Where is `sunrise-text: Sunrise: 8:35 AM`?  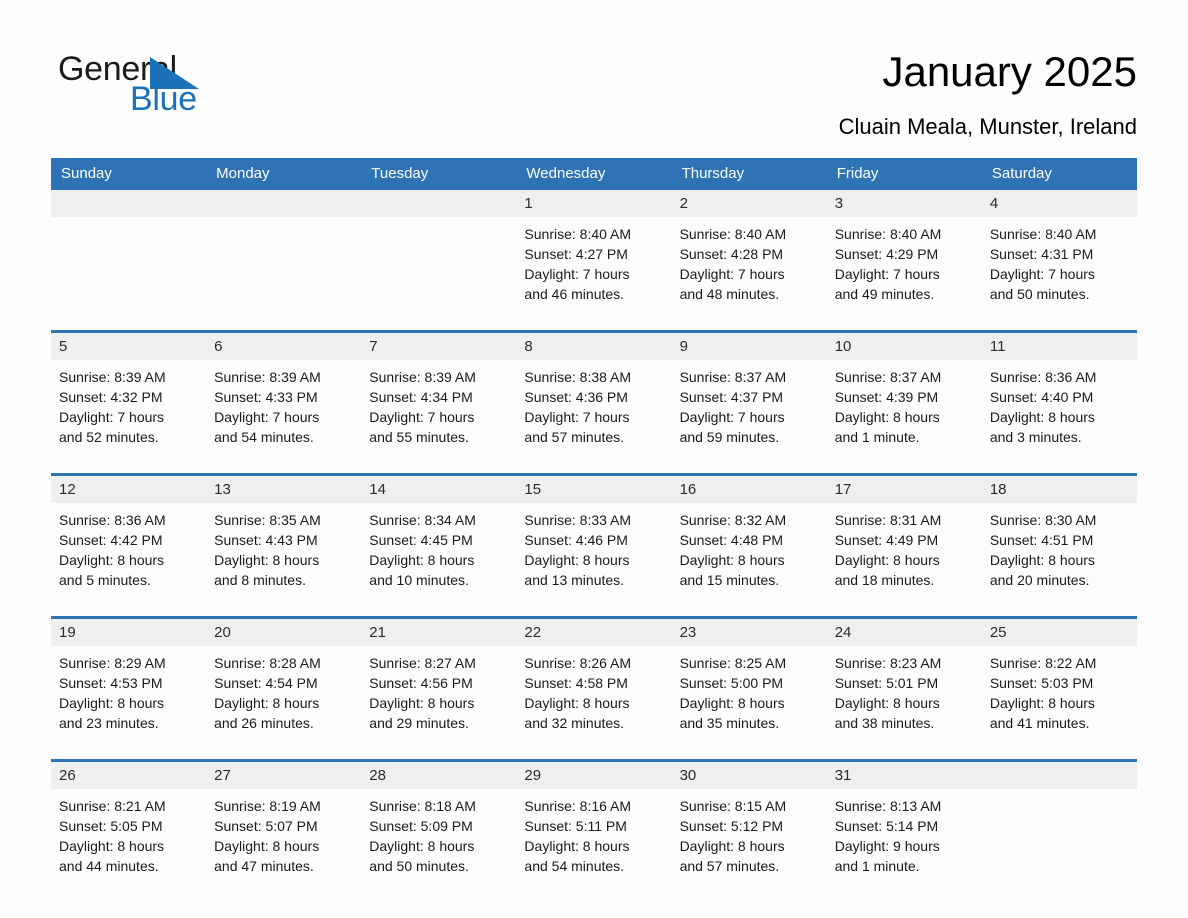 sunrise-text: Sunrise: 8:35 AM is located at coordinates (267, 520).